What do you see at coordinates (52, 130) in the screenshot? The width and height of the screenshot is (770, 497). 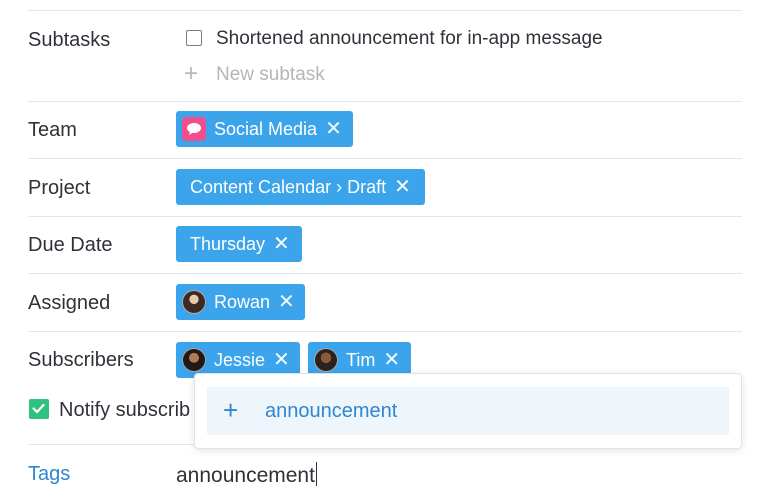 I see `team-label: Team` at bounding box center [52, 130].